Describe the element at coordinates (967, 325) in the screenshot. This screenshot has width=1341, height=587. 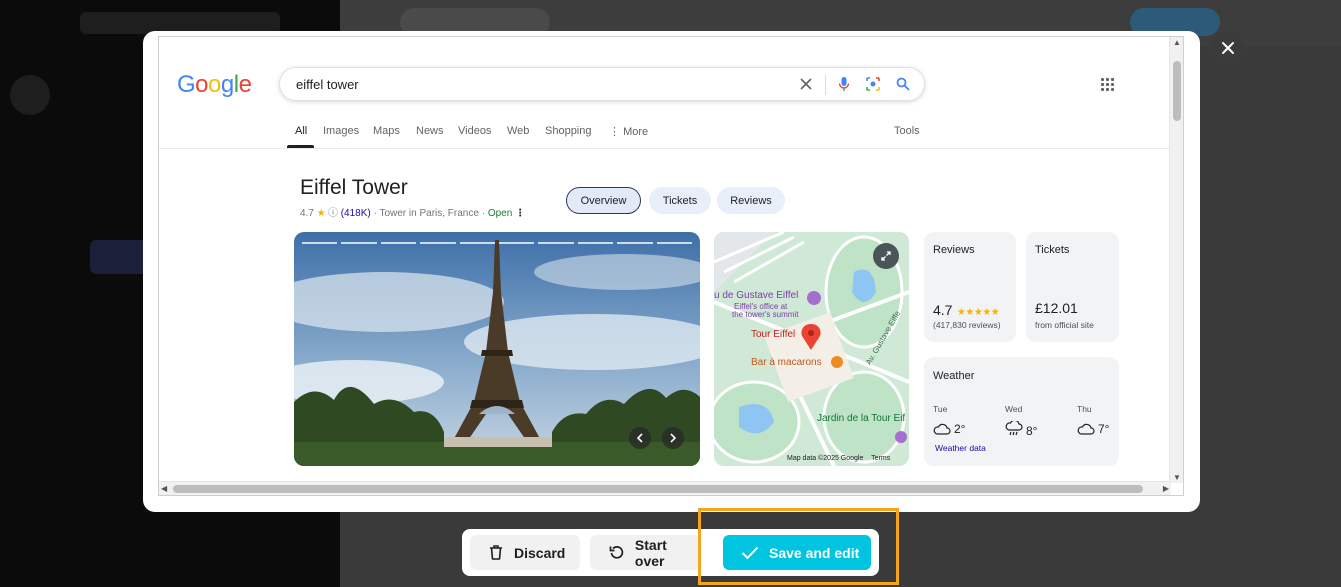
I see `reviews-card-count: (417,830 reviews)` at that location.